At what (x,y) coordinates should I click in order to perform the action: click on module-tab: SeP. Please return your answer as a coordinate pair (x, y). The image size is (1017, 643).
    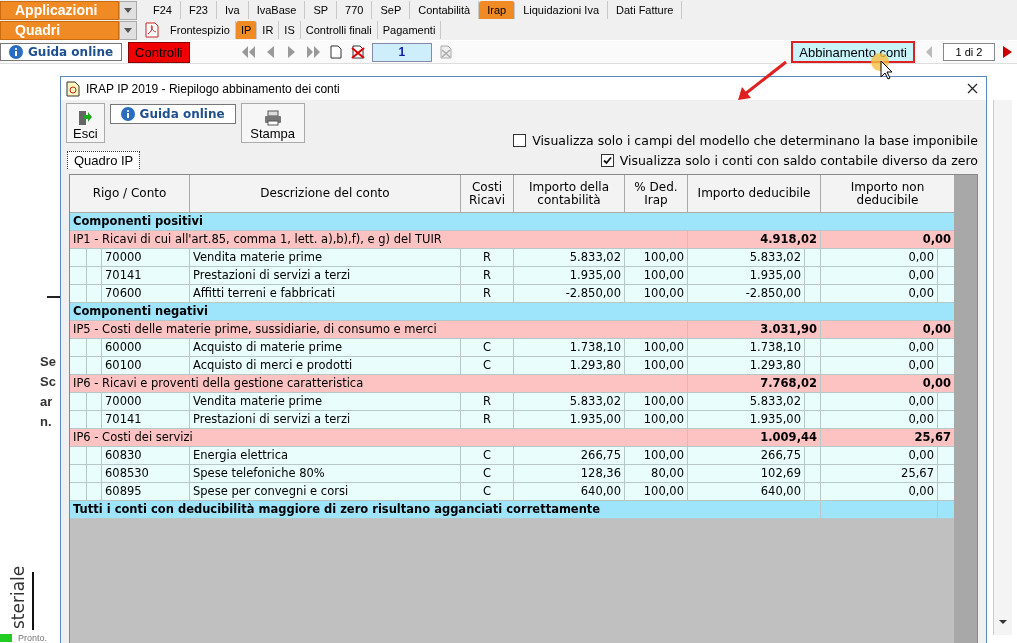
    Looking at the image, I should click on (391, 10).